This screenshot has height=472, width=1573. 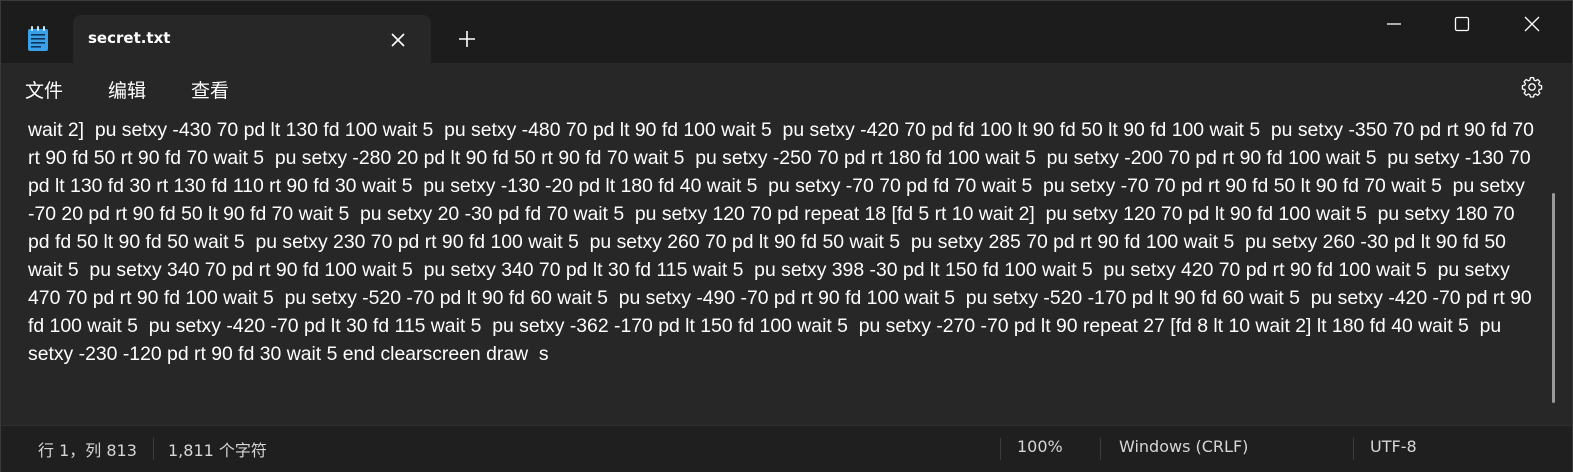 I want to click on menu-bar: 文件 编辑 查看, so click(x=786, y=88).